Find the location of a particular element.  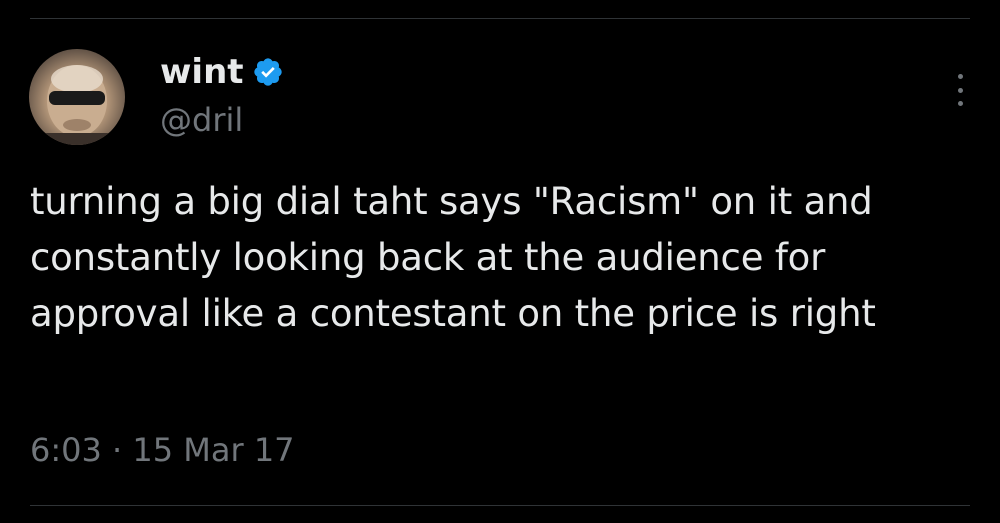

avatar-icon is located at coordinates (77, 105).